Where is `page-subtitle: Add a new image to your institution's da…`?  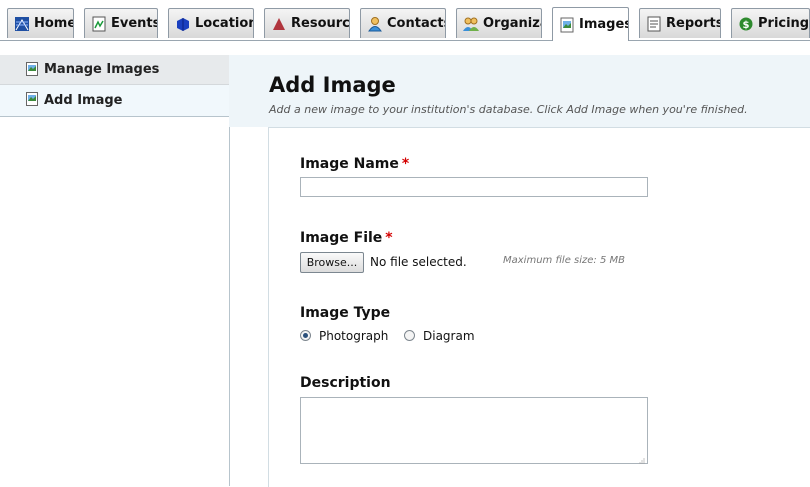 page-subtitle: Add a new image to your institution's da… is located at coordinates (508, 109).